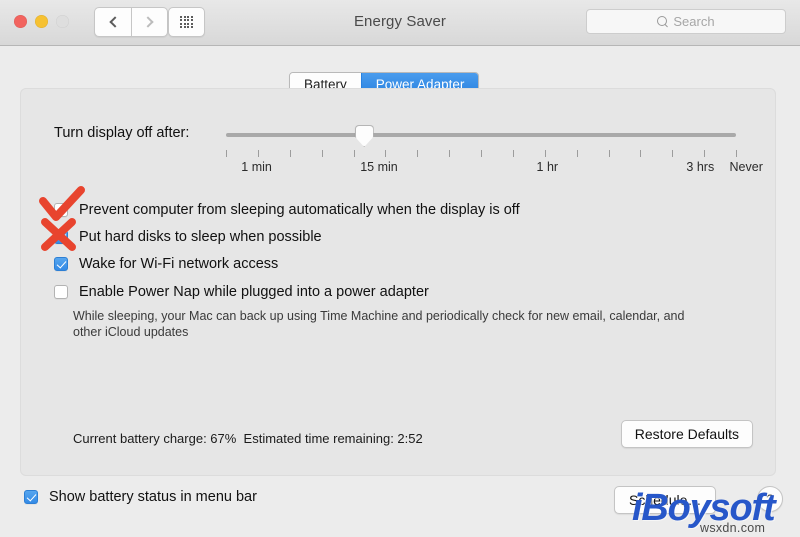  I want to click on option-row-wake-wifi: Wake for Wi-Fi network access, so click(166, 264).